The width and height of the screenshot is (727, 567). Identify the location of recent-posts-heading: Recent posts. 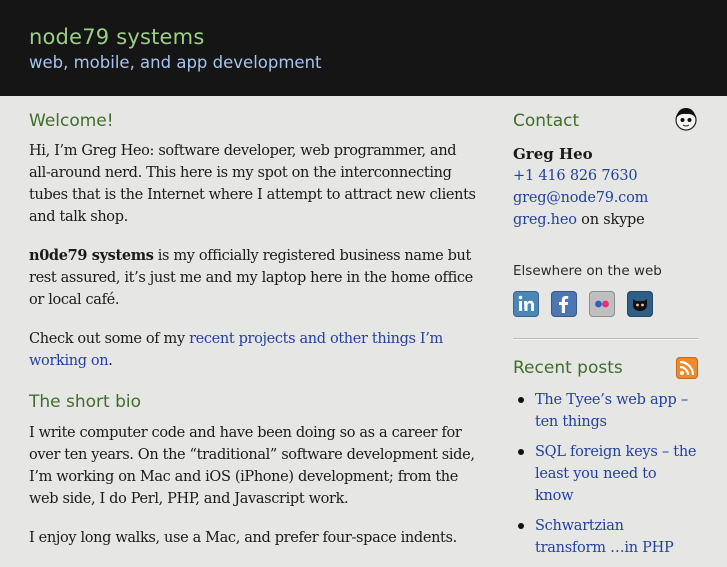
(568, 368).